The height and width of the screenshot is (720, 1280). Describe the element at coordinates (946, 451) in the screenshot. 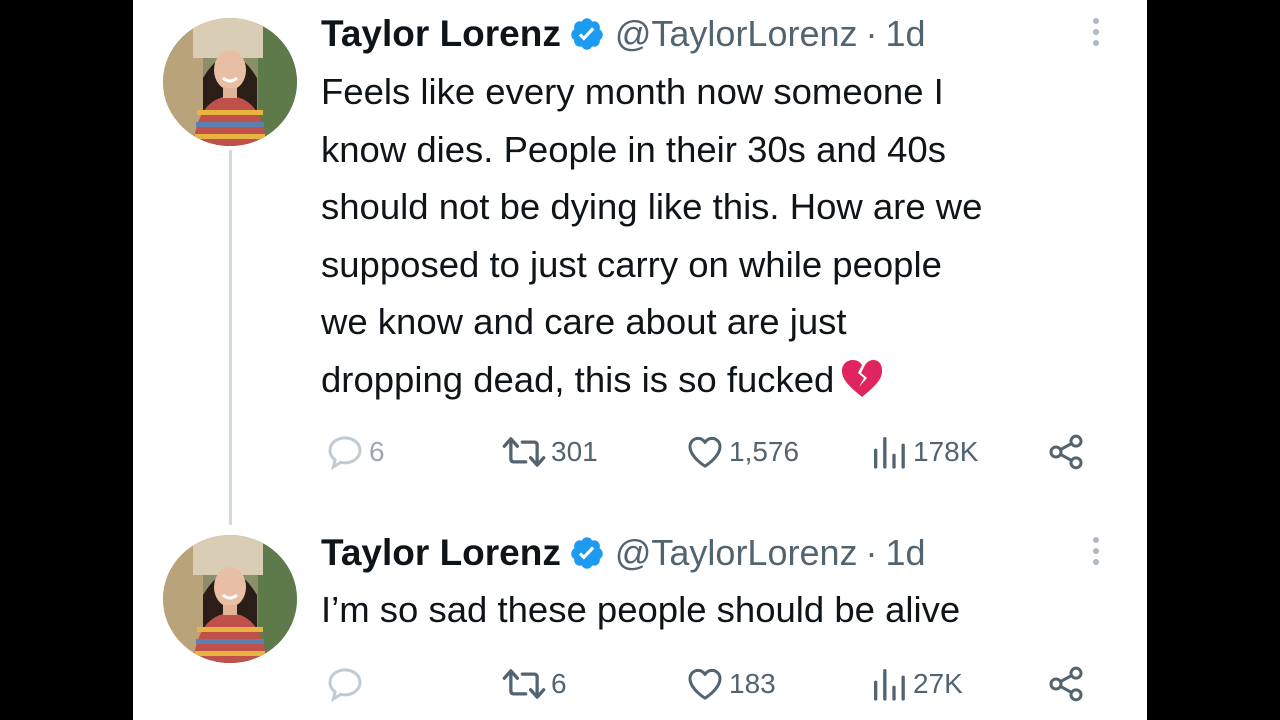

I see `views-count: 178K` at that location.